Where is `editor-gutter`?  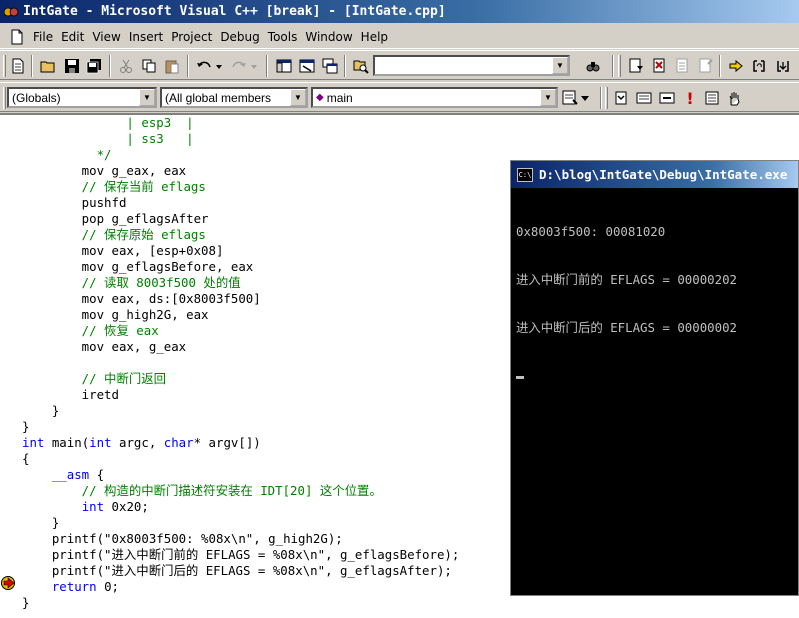 editor-gutter is located at coordinates (9, 366).